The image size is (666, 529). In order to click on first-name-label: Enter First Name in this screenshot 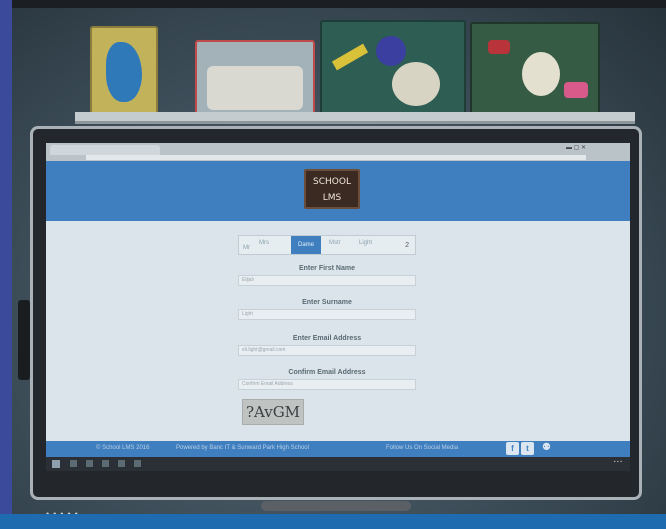, I will do `click(327, 268)`.